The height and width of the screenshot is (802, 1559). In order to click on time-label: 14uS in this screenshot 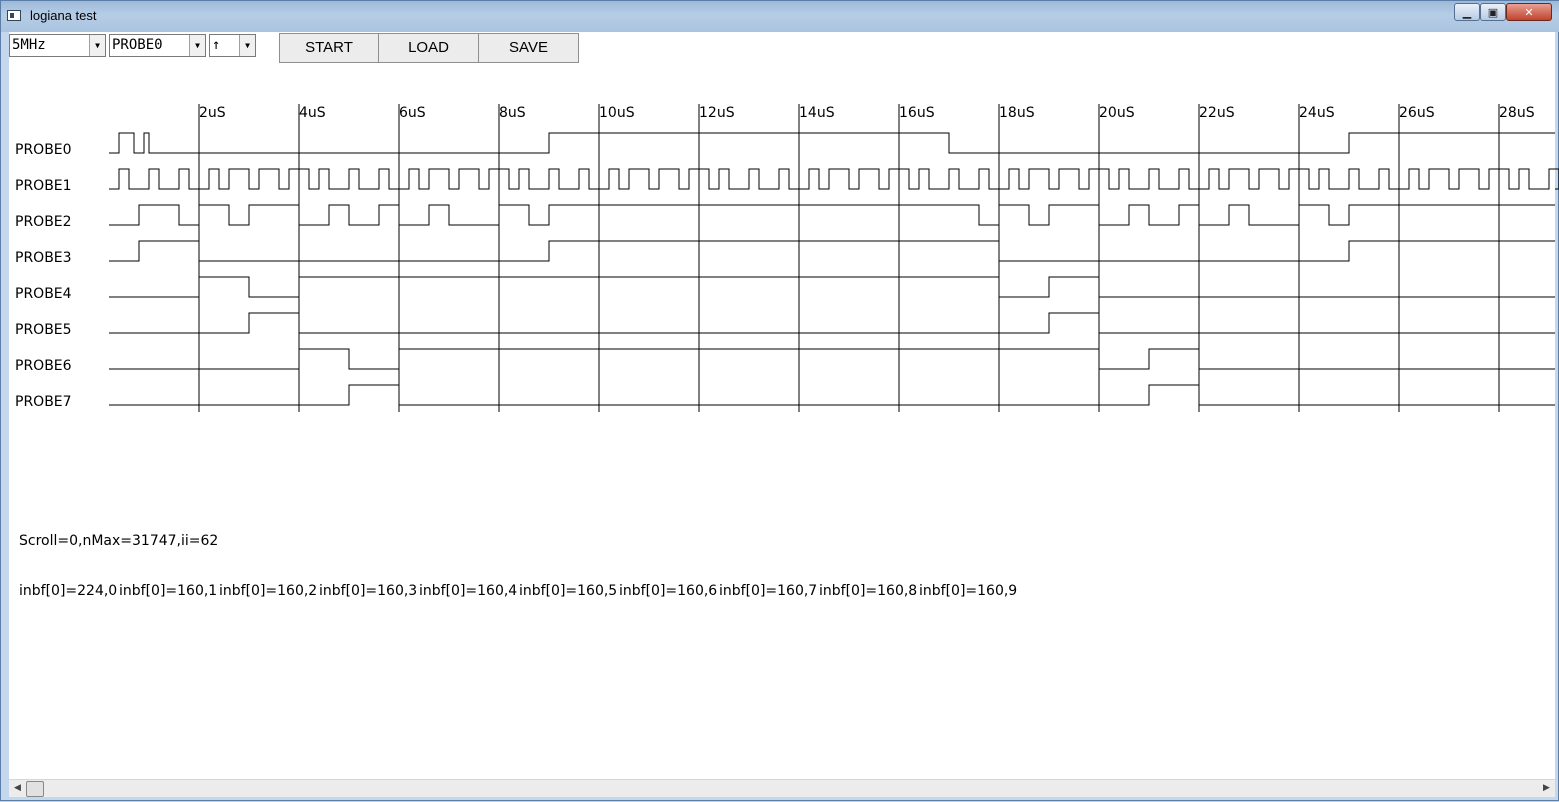, I will do `click(817, 113)`.